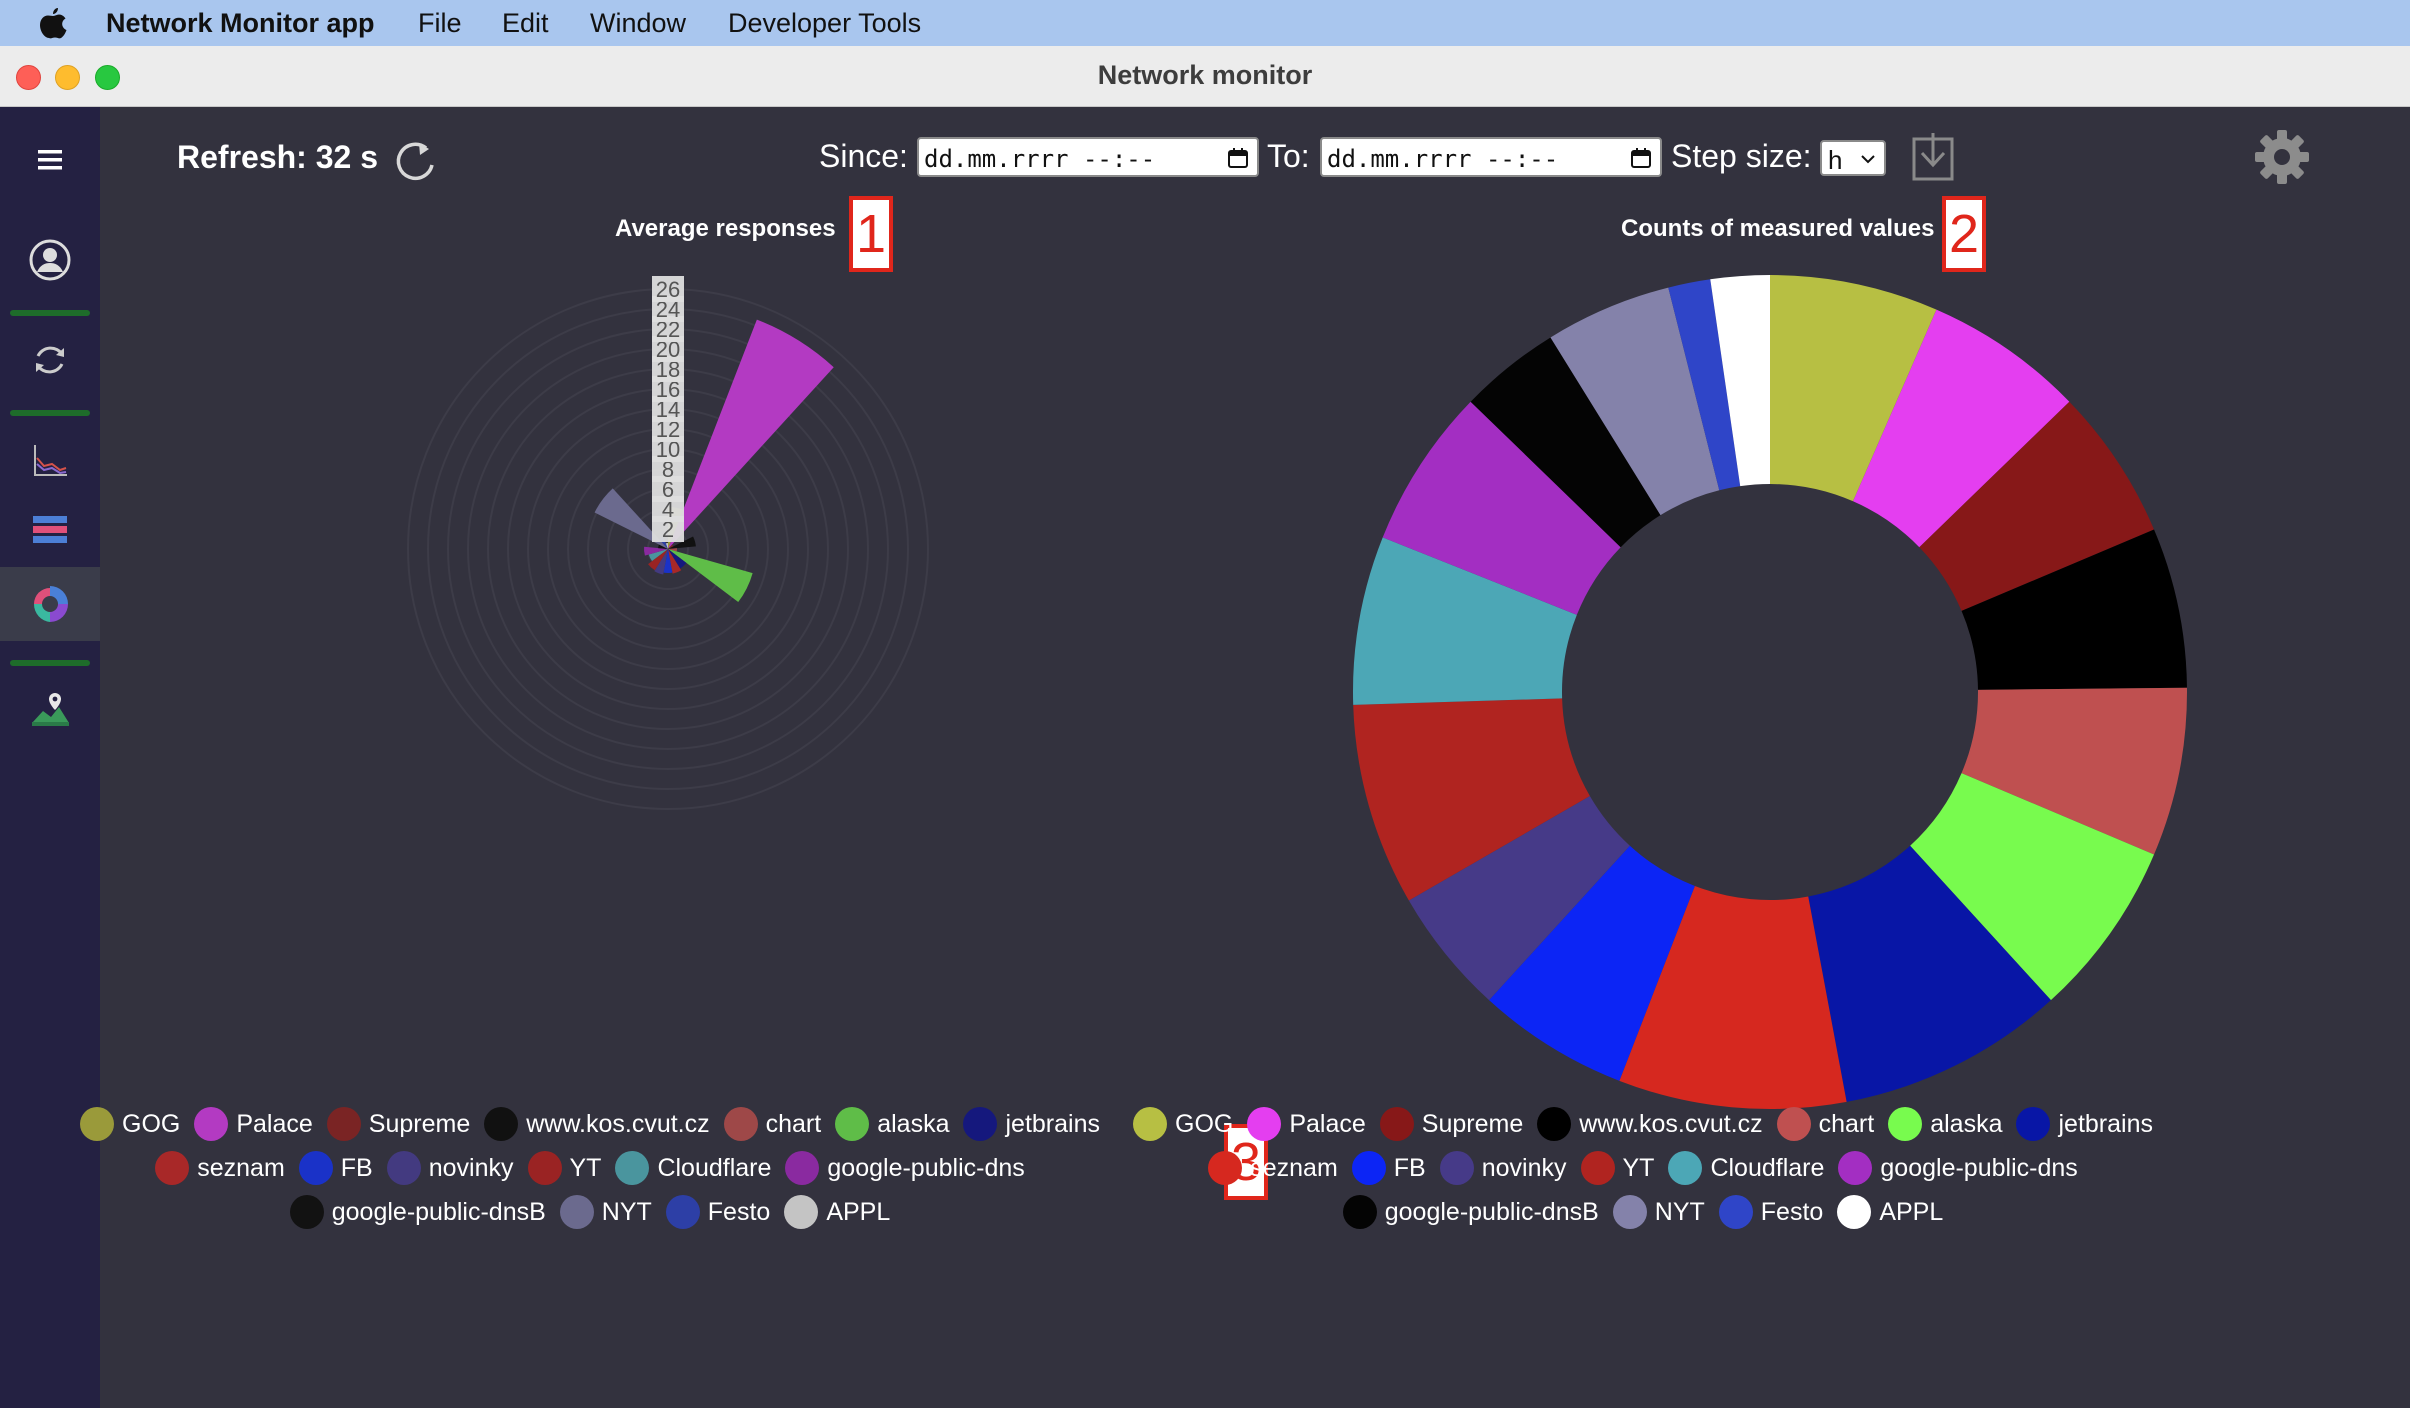  I want to click on polar-legend-item-www-kos-cvut-cz: www.kos.cvut.cz, so click(597, 1124).